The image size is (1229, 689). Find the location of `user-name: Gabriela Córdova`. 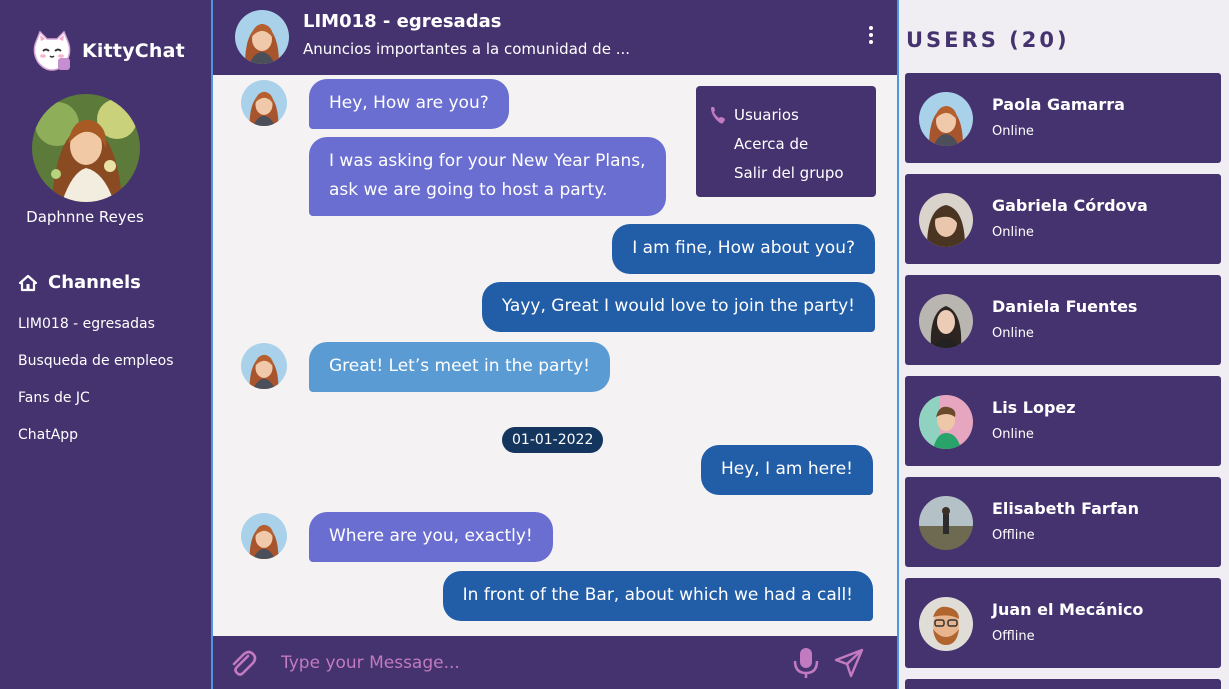

user-name: Gabriela Córdova is located at coordinates (1070, 205).